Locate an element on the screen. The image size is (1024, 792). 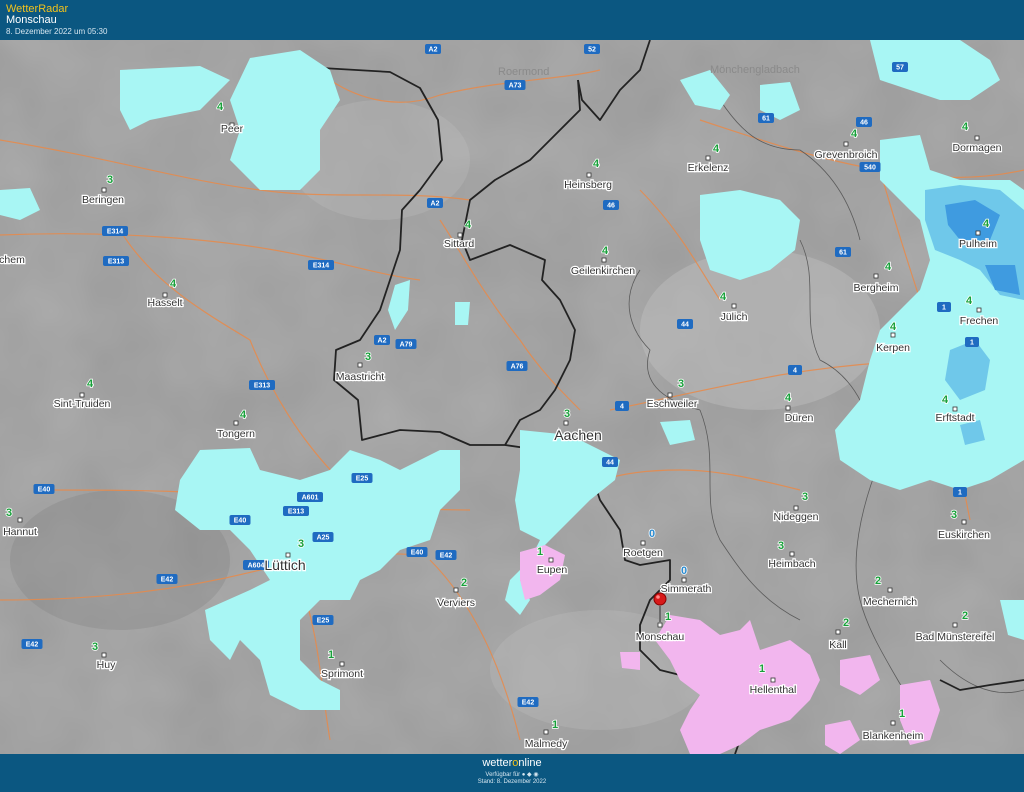
city-name: Frechen is located at coordinates (979, 321).